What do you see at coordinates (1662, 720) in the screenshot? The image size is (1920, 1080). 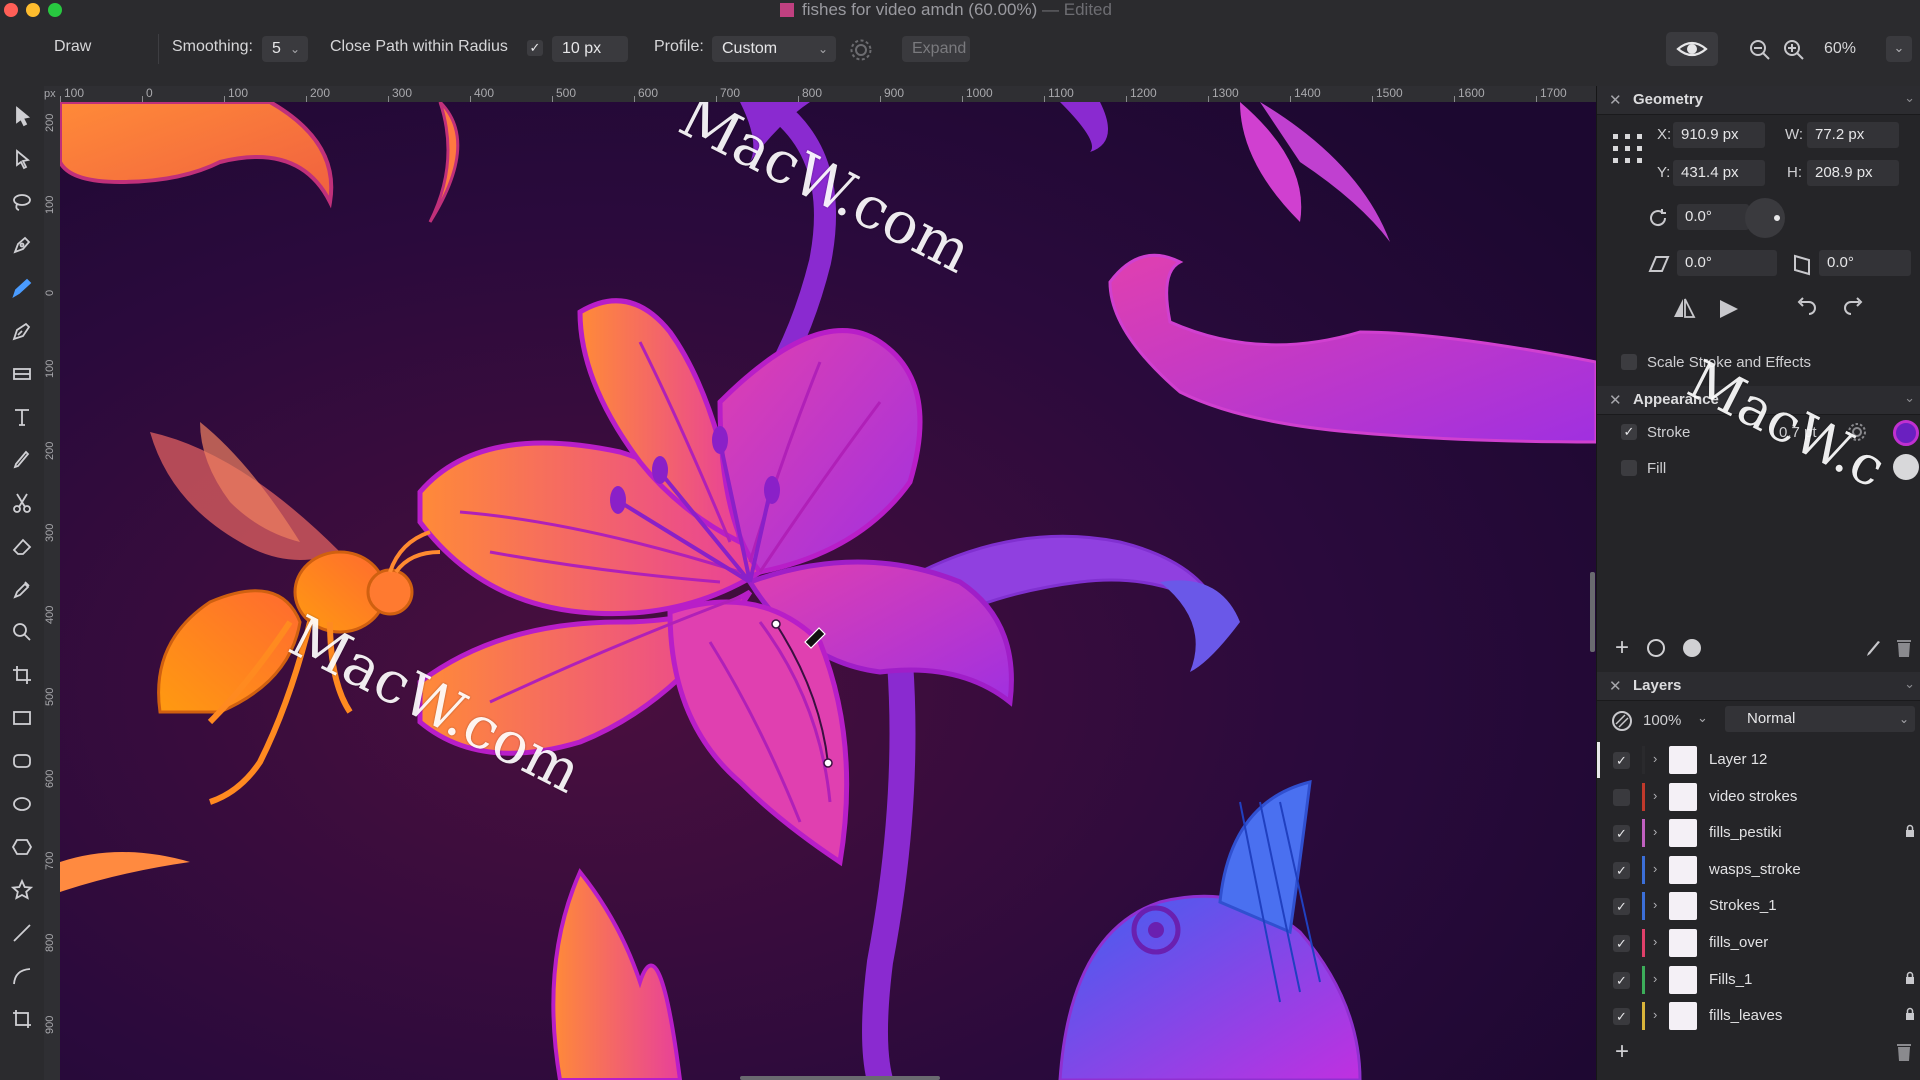 I see `layer-opacity-value: 100%` at bounding box center [1662, 720].